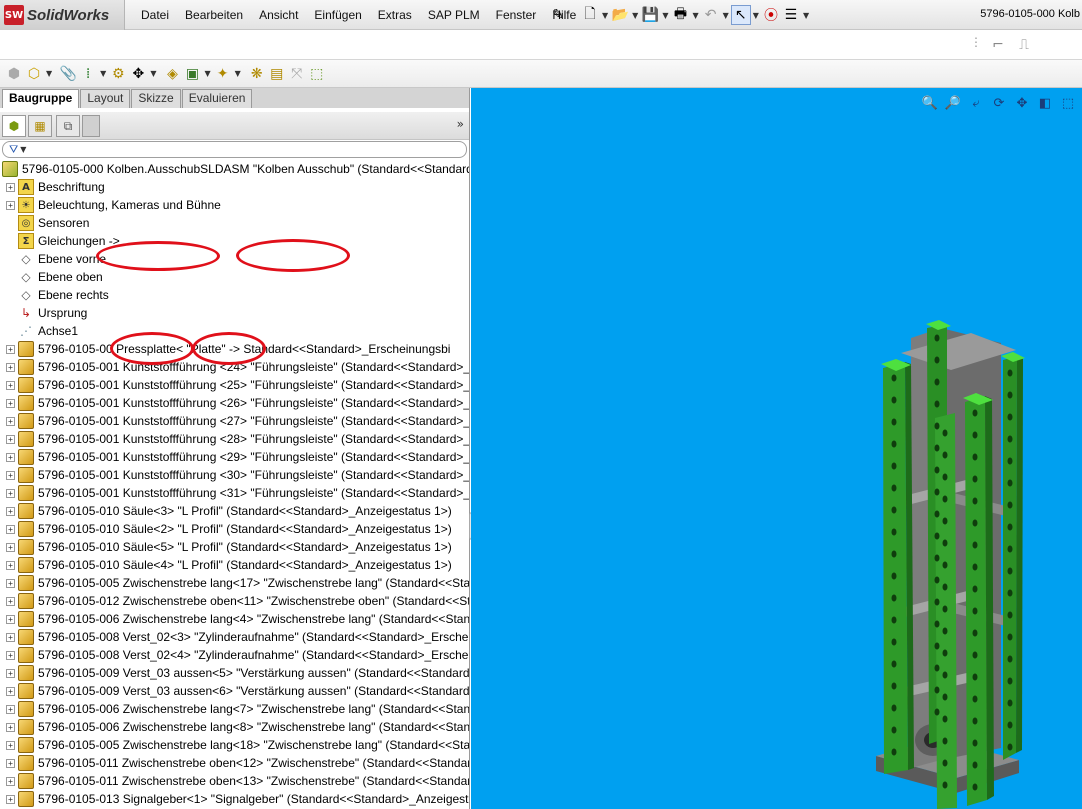  Describe the element at coordinates (214, 15) in the screenshot. I see `menu-bearbeiten: Bearbeiten` at that location.